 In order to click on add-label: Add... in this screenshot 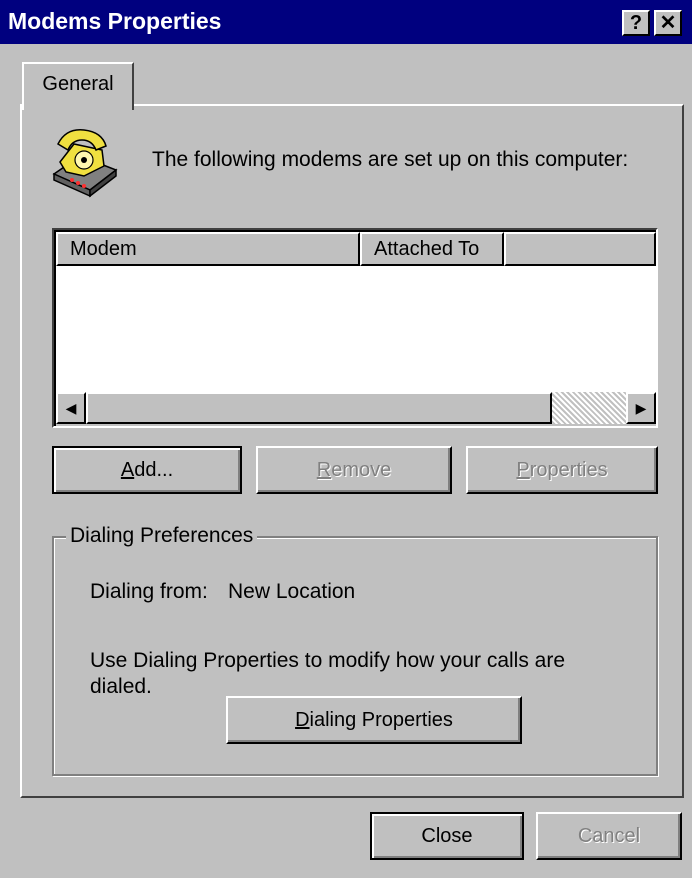, I will do `click(147, 470)`.